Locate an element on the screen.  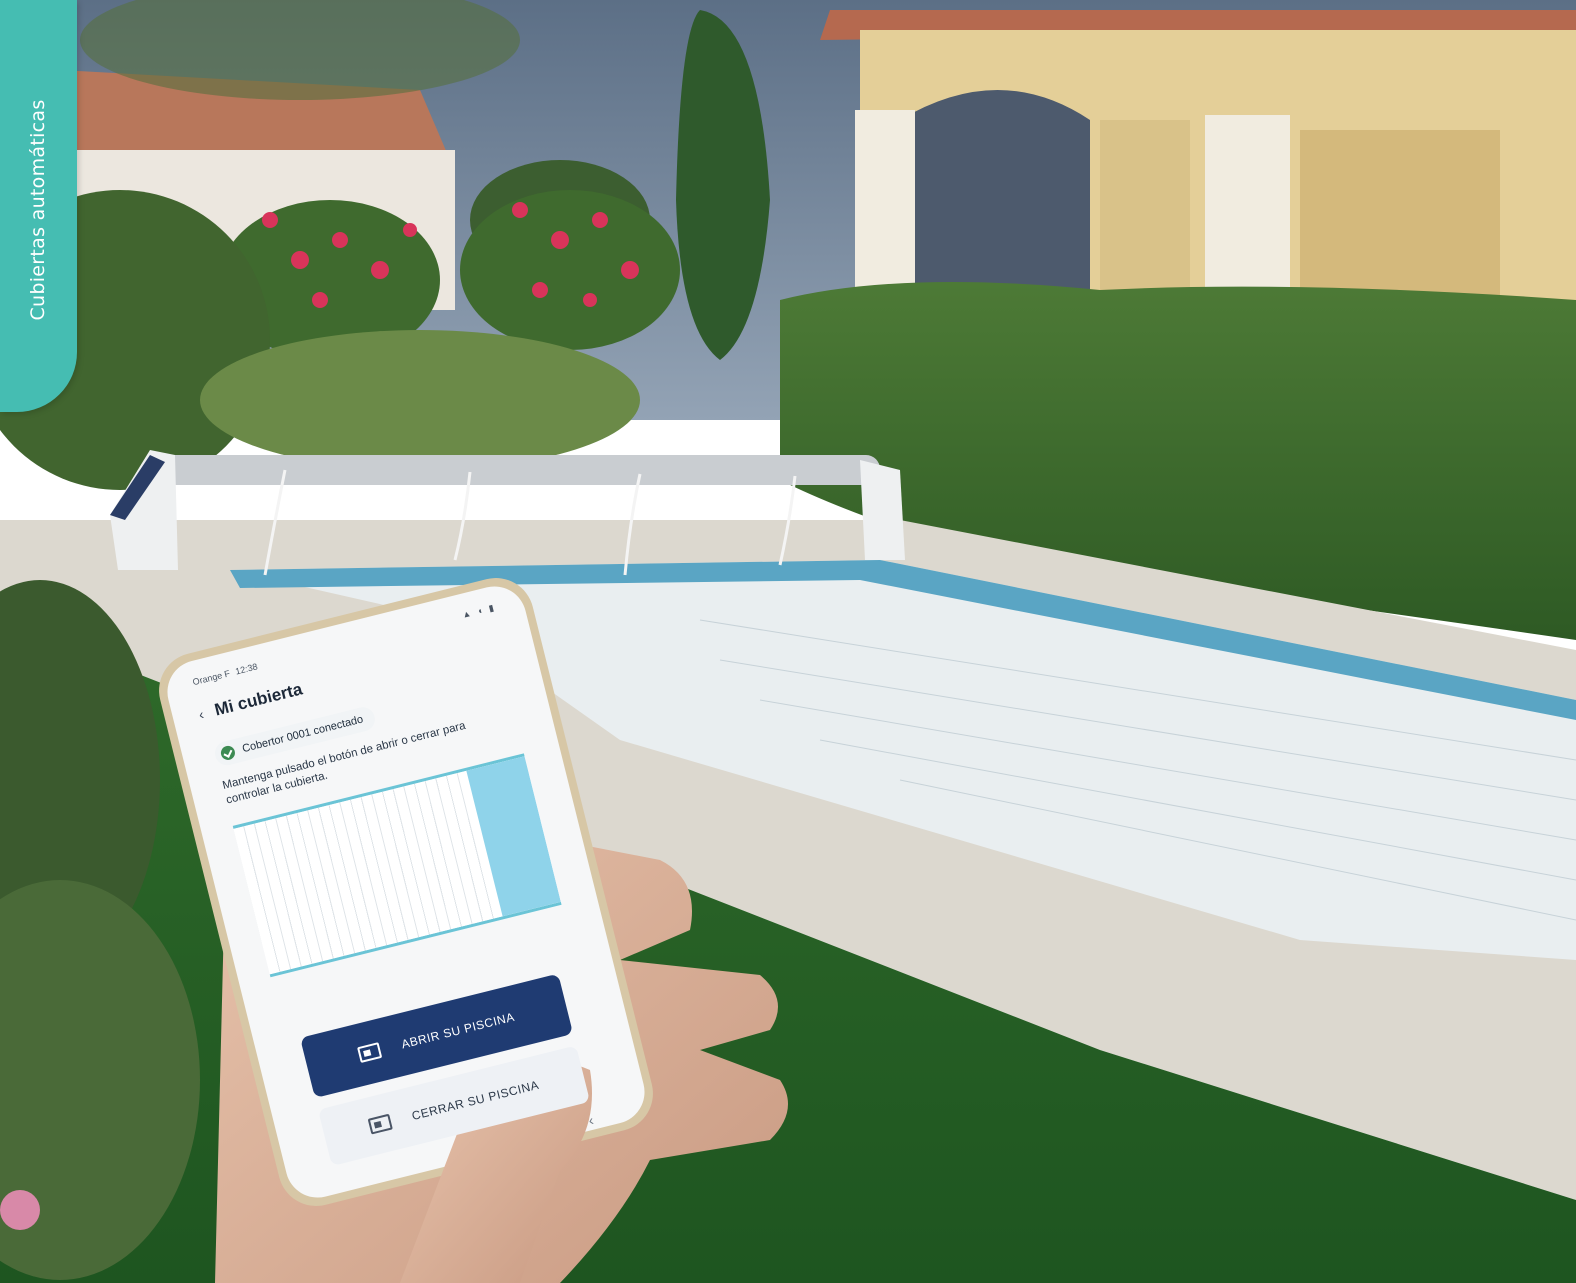
screen-title: Mi cubierta is located at coordinates (258, 699).